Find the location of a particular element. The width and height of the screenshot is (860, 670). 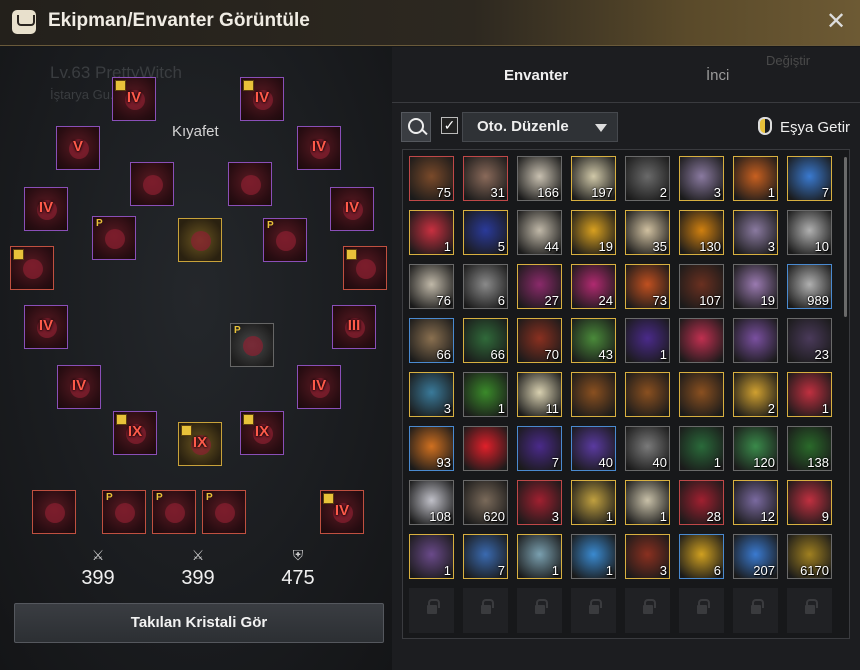

inventory-item: 35 is located at coordinates (647, 232).